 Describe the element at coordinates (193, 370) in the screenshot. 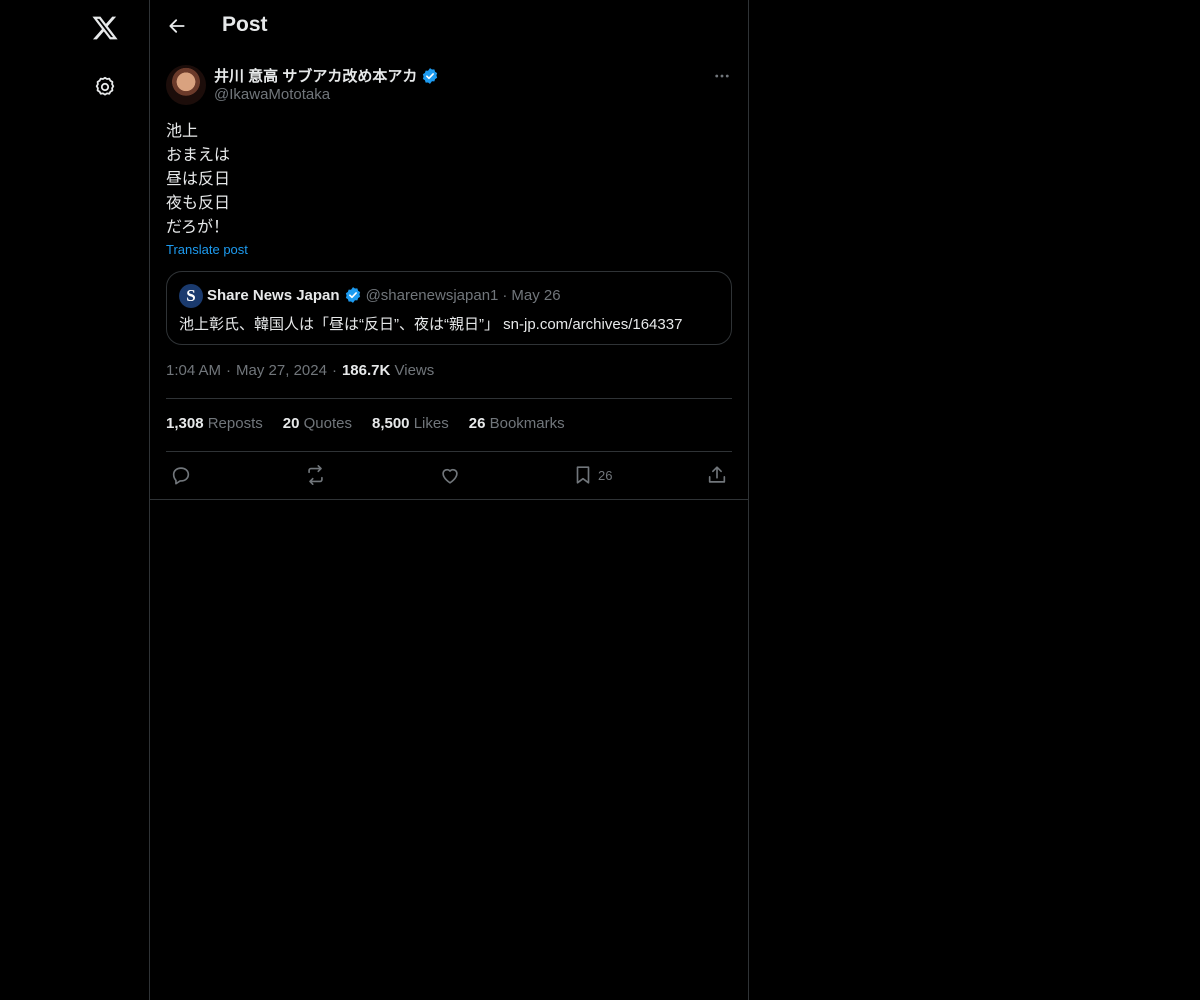

I see `post-time: 1:04 AM` at that location.